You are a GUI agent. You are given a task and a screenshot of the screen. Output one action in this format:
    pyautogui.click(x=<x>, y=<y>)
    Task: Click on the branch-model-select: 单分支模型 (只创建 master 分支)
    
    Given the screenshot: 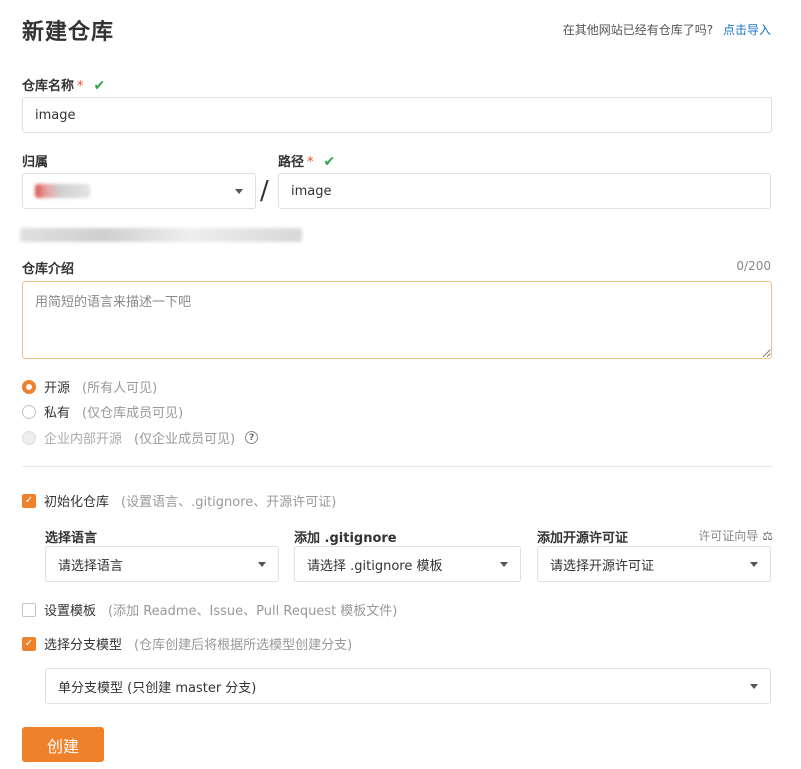 What is the action you would take?
    pyautogui.click(x=408, y=686)
    